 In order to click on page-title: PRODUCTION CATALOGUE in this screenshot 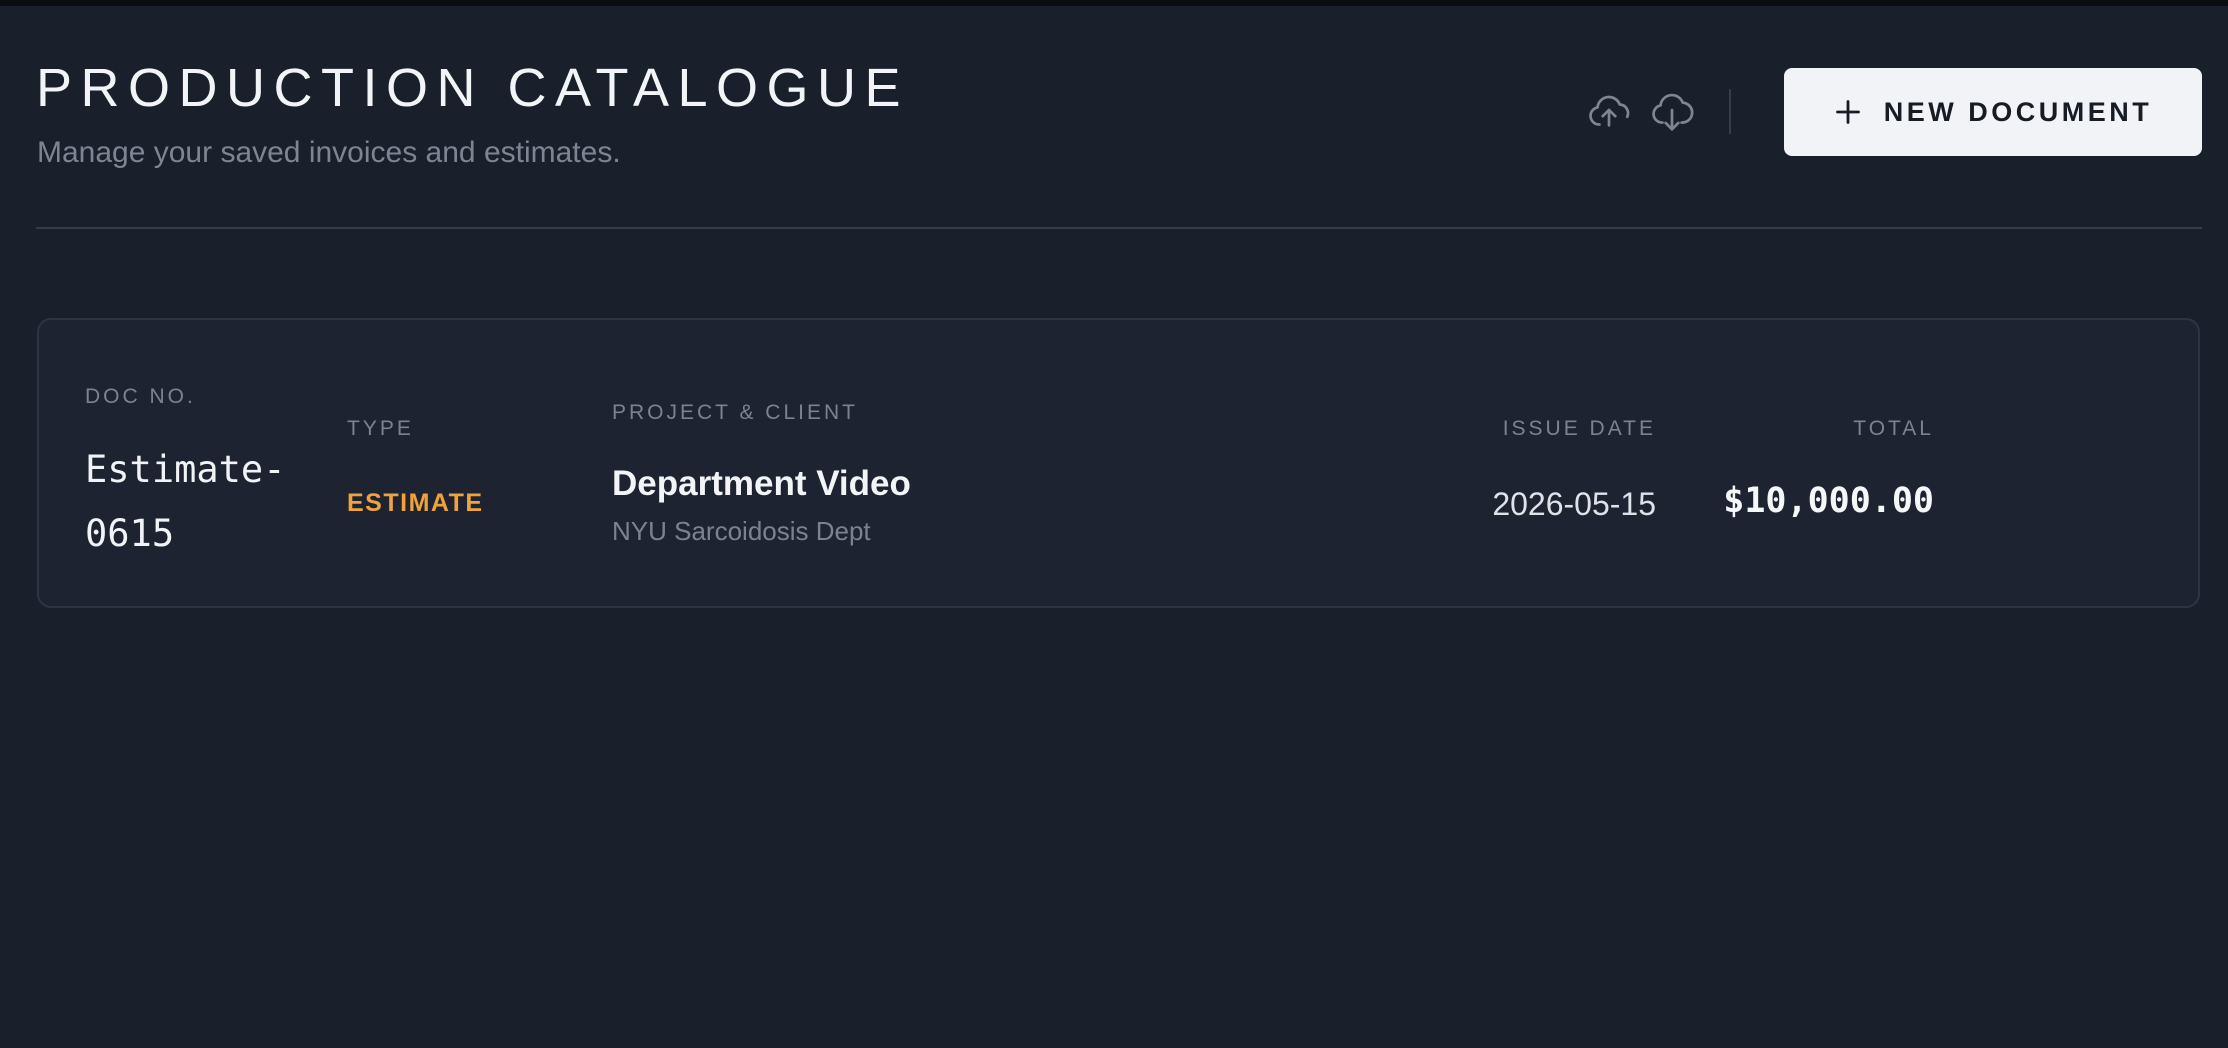, I will do `click(473, 88)`.